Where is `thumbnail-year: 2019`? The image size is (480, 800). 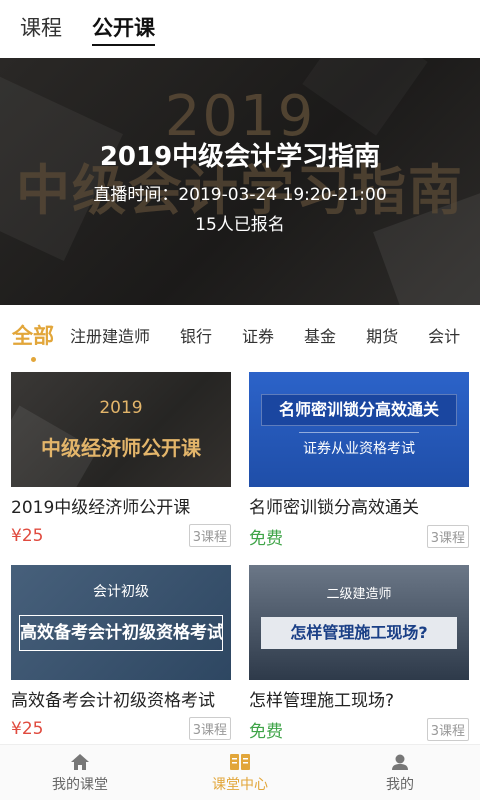 thumbnail-year: 2019 is located at coordinates (121, 408).